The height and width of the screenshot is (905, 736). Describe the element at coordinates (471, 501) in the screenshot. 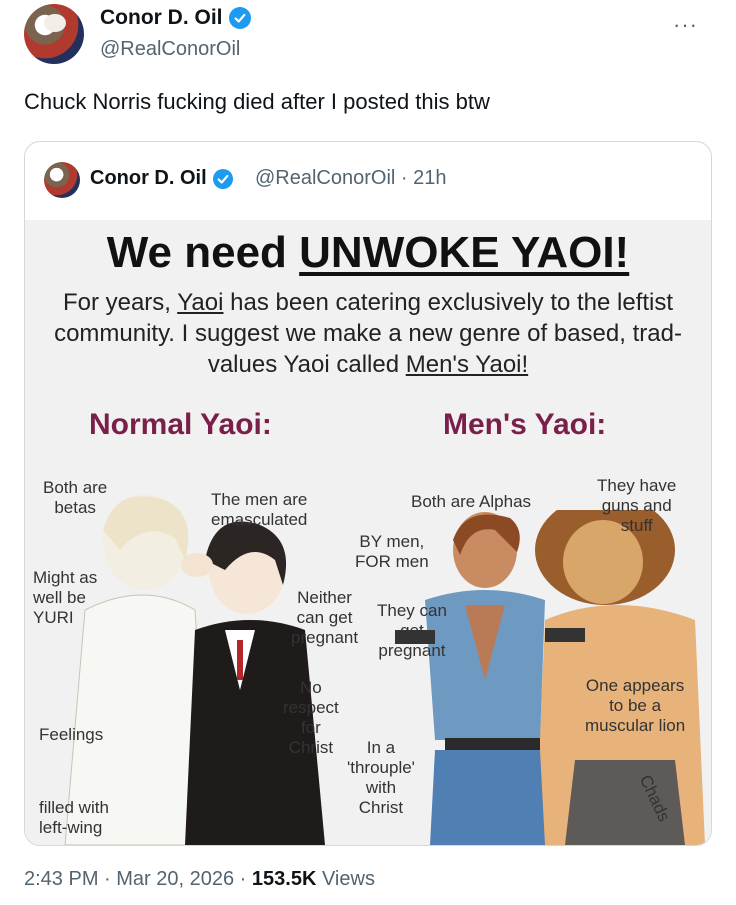

I see `label-both-alphas: Both are Alphas` at that location.